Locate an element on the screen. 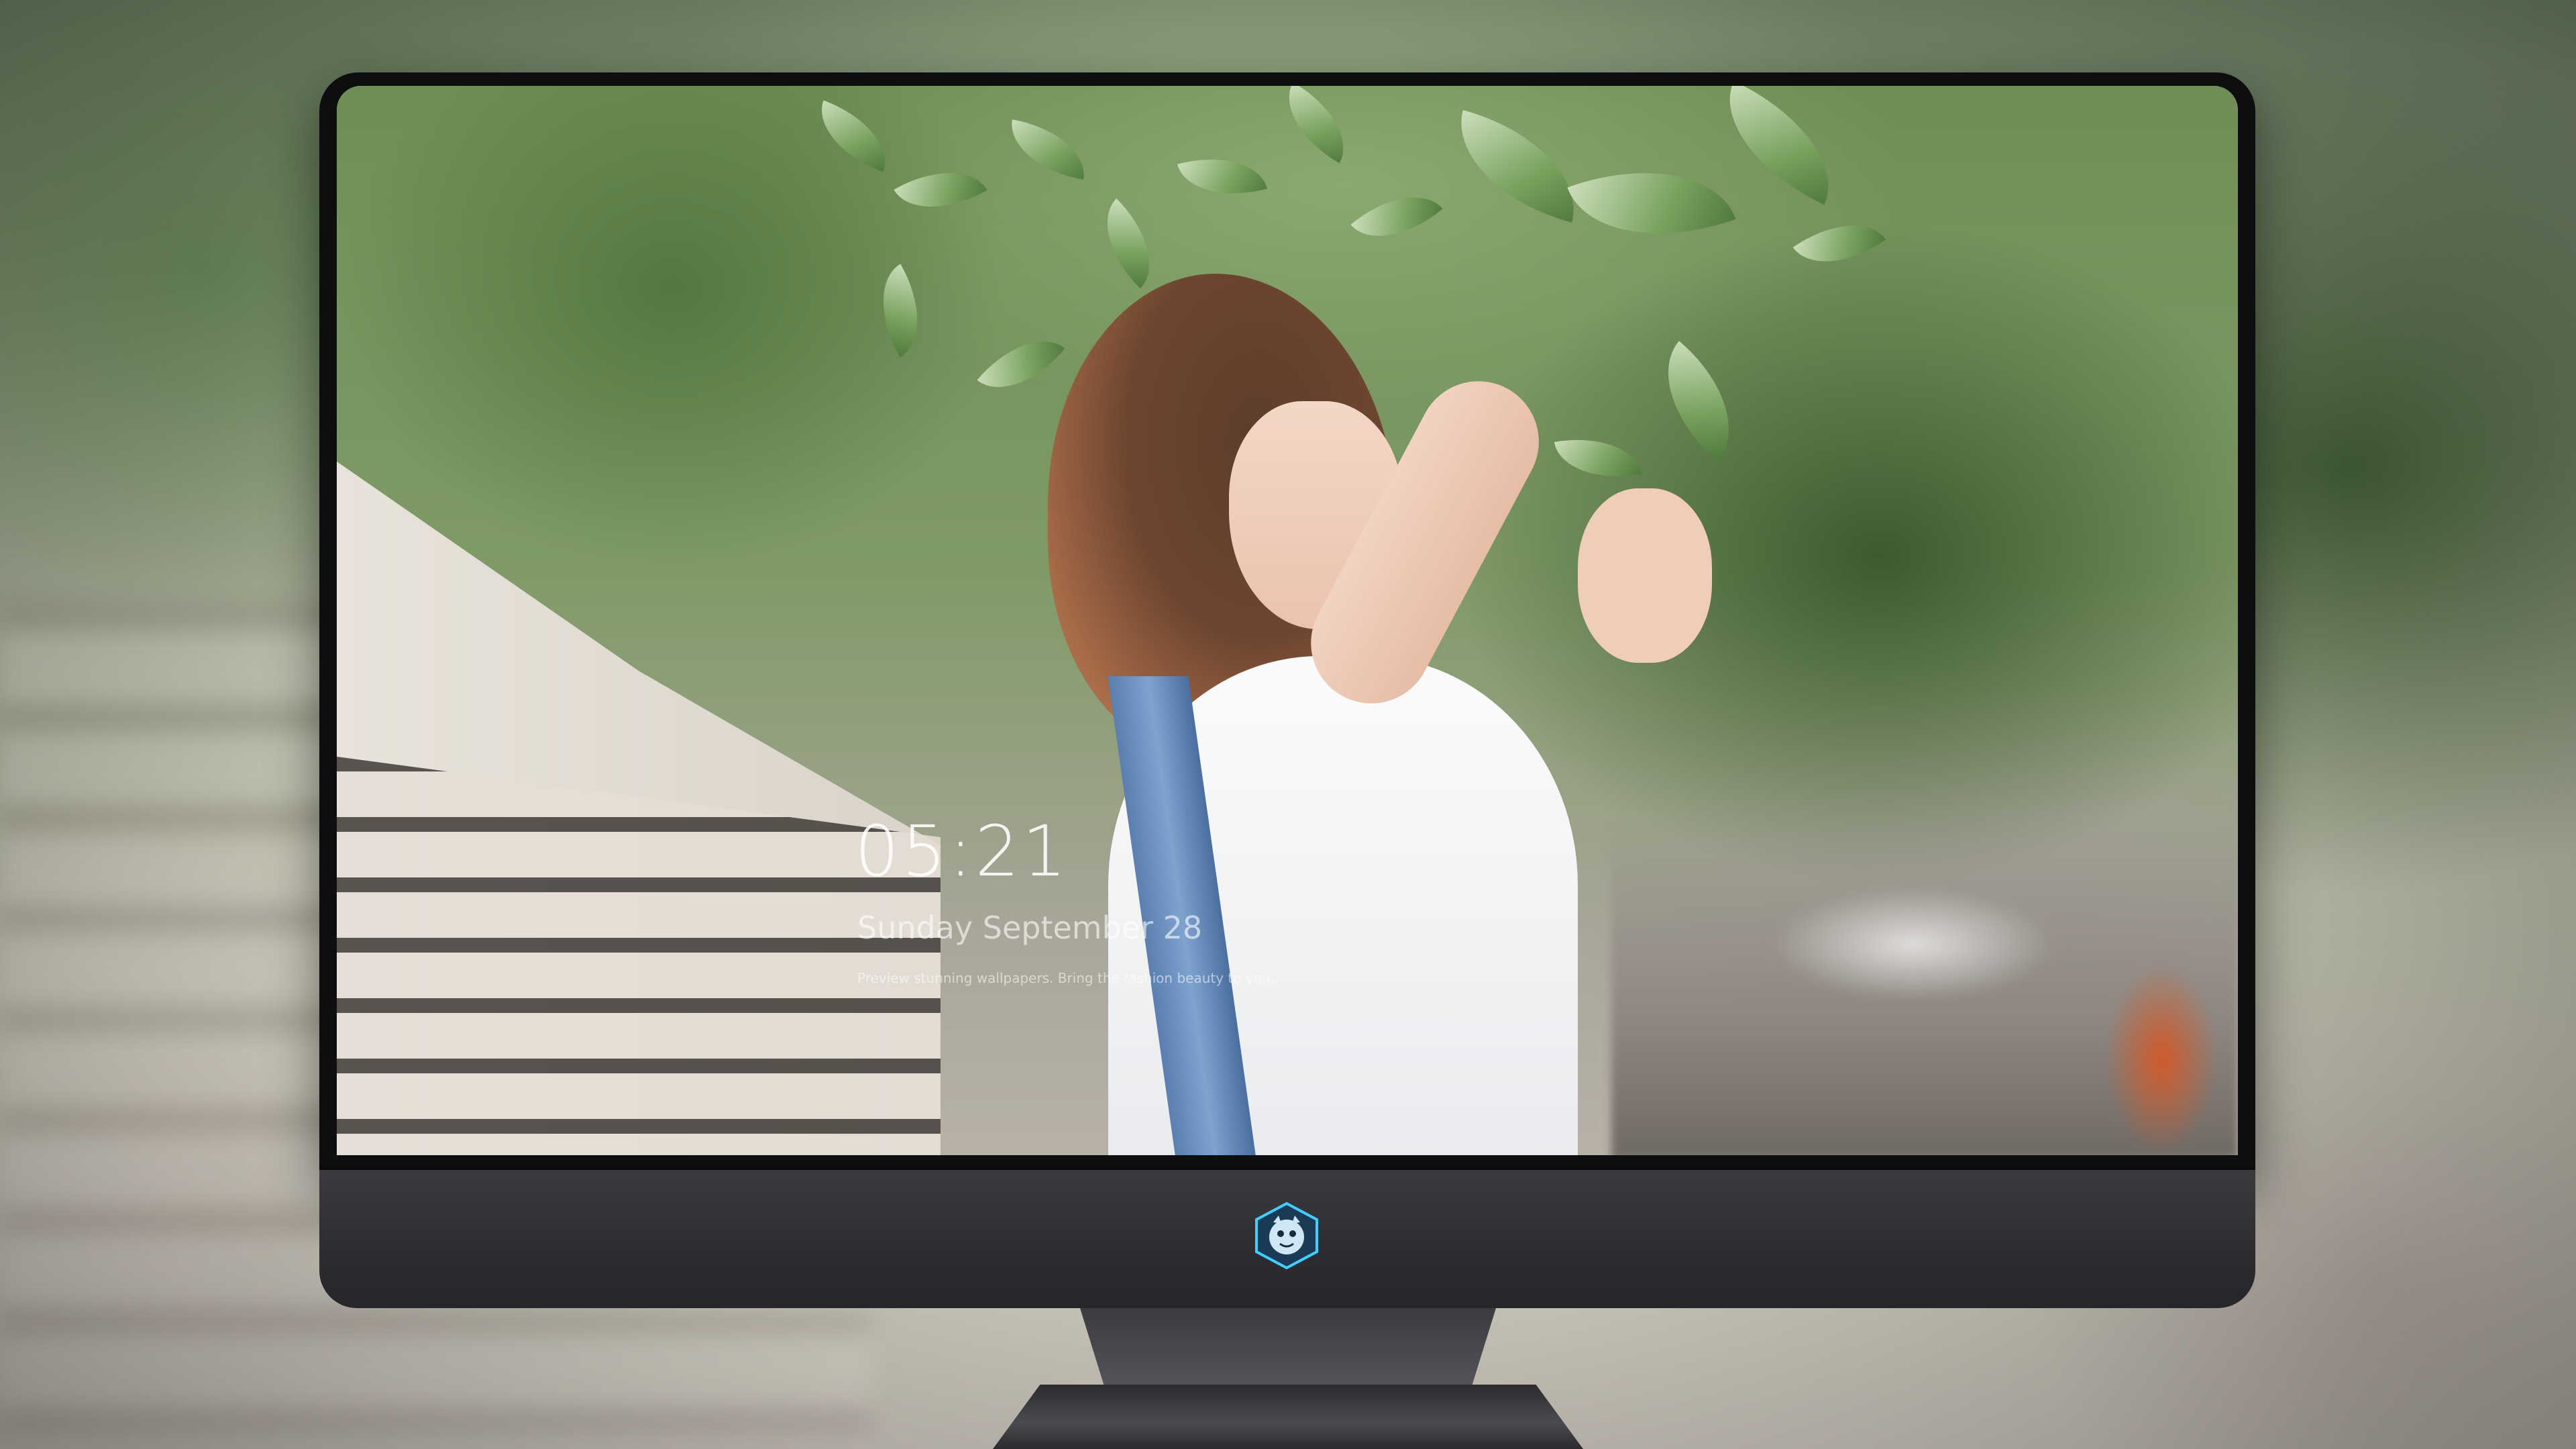  lockscreen-date: Sunday September 28 is located at coordinates (1030, 928).